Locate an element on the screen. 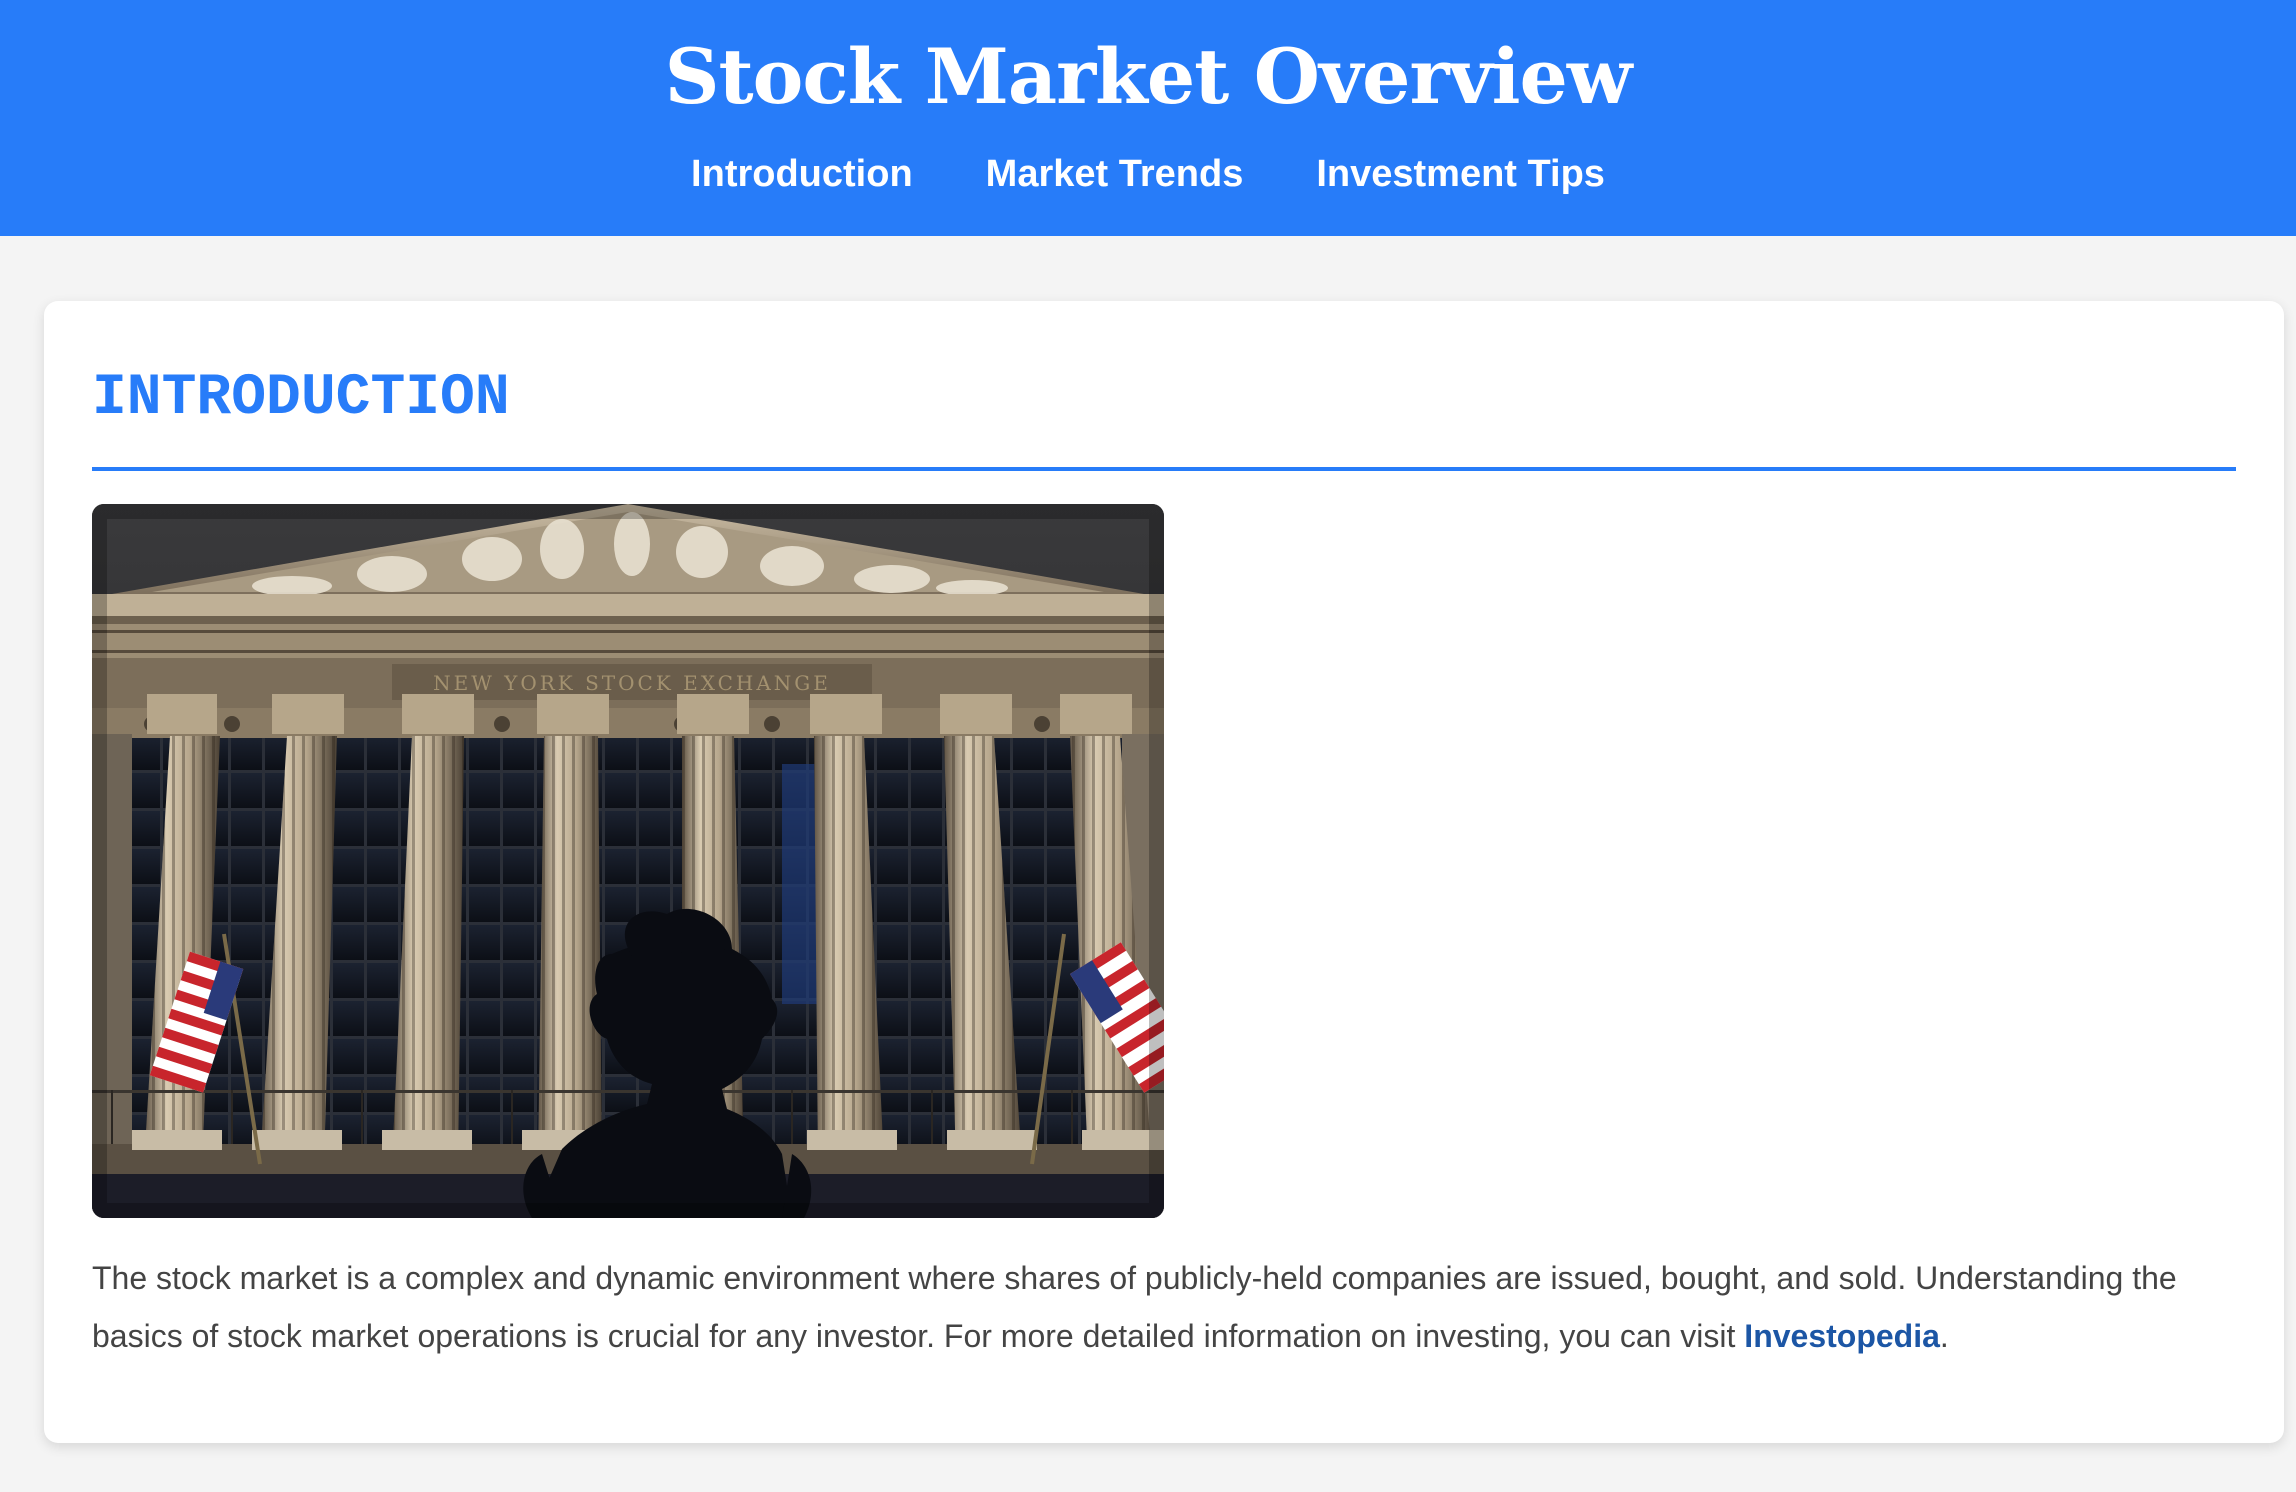 The image size is (2296, 1492). facade-inscription: NEW YORK STOCK EXCHANGE is located at coordinates (632, 683).